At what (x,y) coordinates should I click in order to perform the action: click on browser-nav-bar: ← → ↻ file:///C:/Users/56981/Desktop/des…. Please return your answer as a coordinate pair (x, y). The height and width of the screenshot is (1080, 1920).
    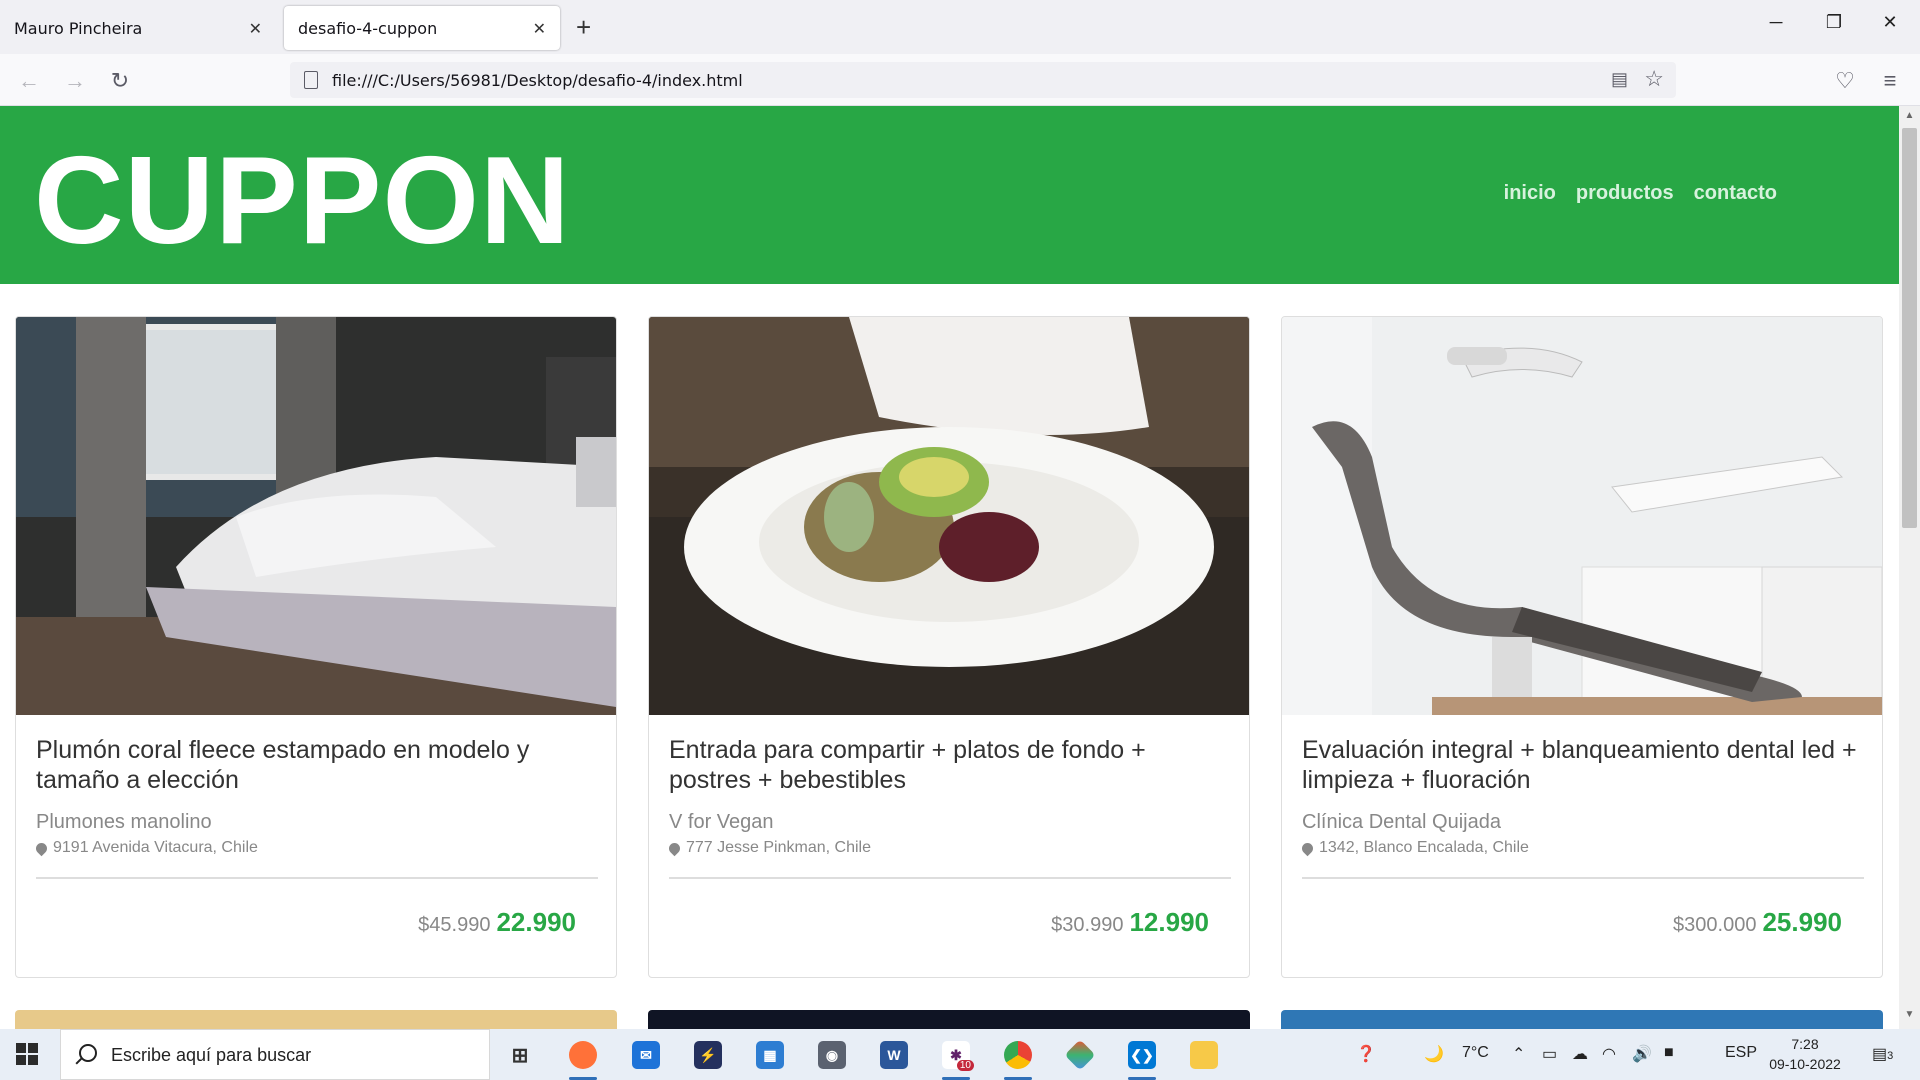
    Looking at the image, I should click on (960, 80).